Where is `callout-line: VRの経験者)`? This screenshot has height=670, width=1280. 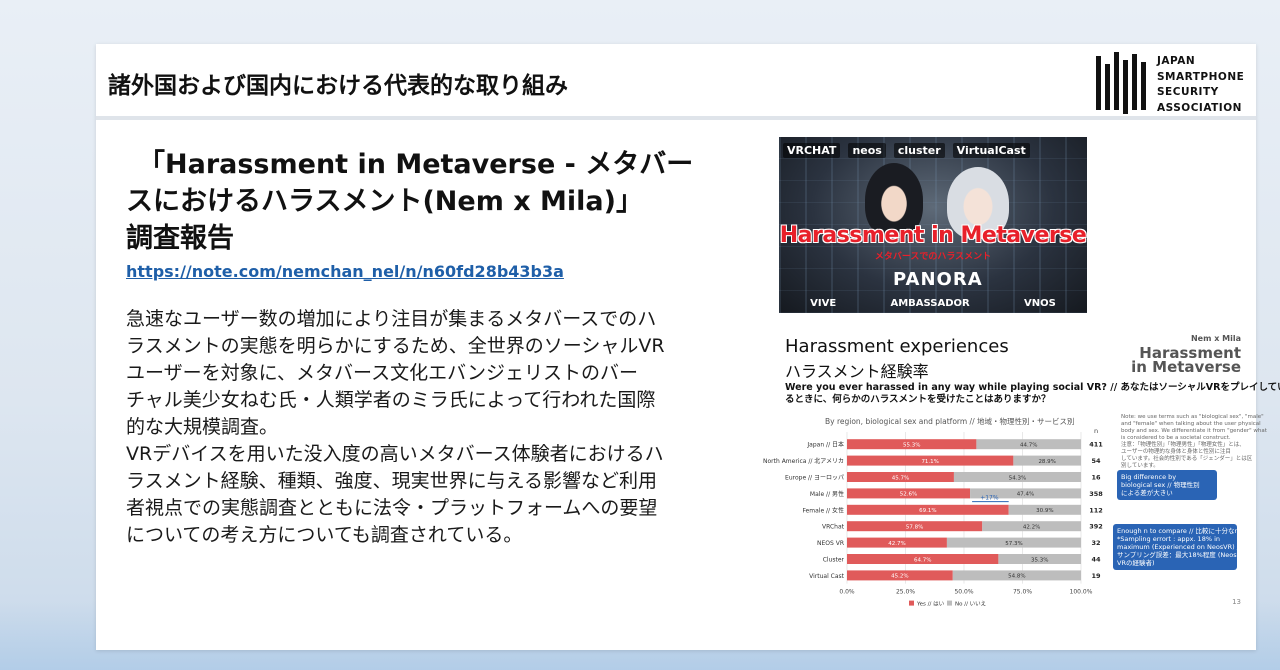 callout-line: VRの経験者) is located at coordinates (1136, 563).